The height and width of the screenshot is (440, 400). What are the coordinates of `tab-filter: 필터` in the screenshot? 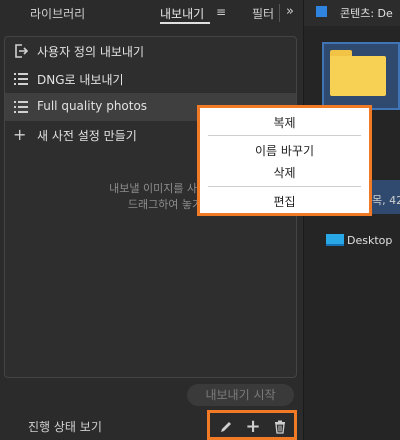 It's located at (263, 13).